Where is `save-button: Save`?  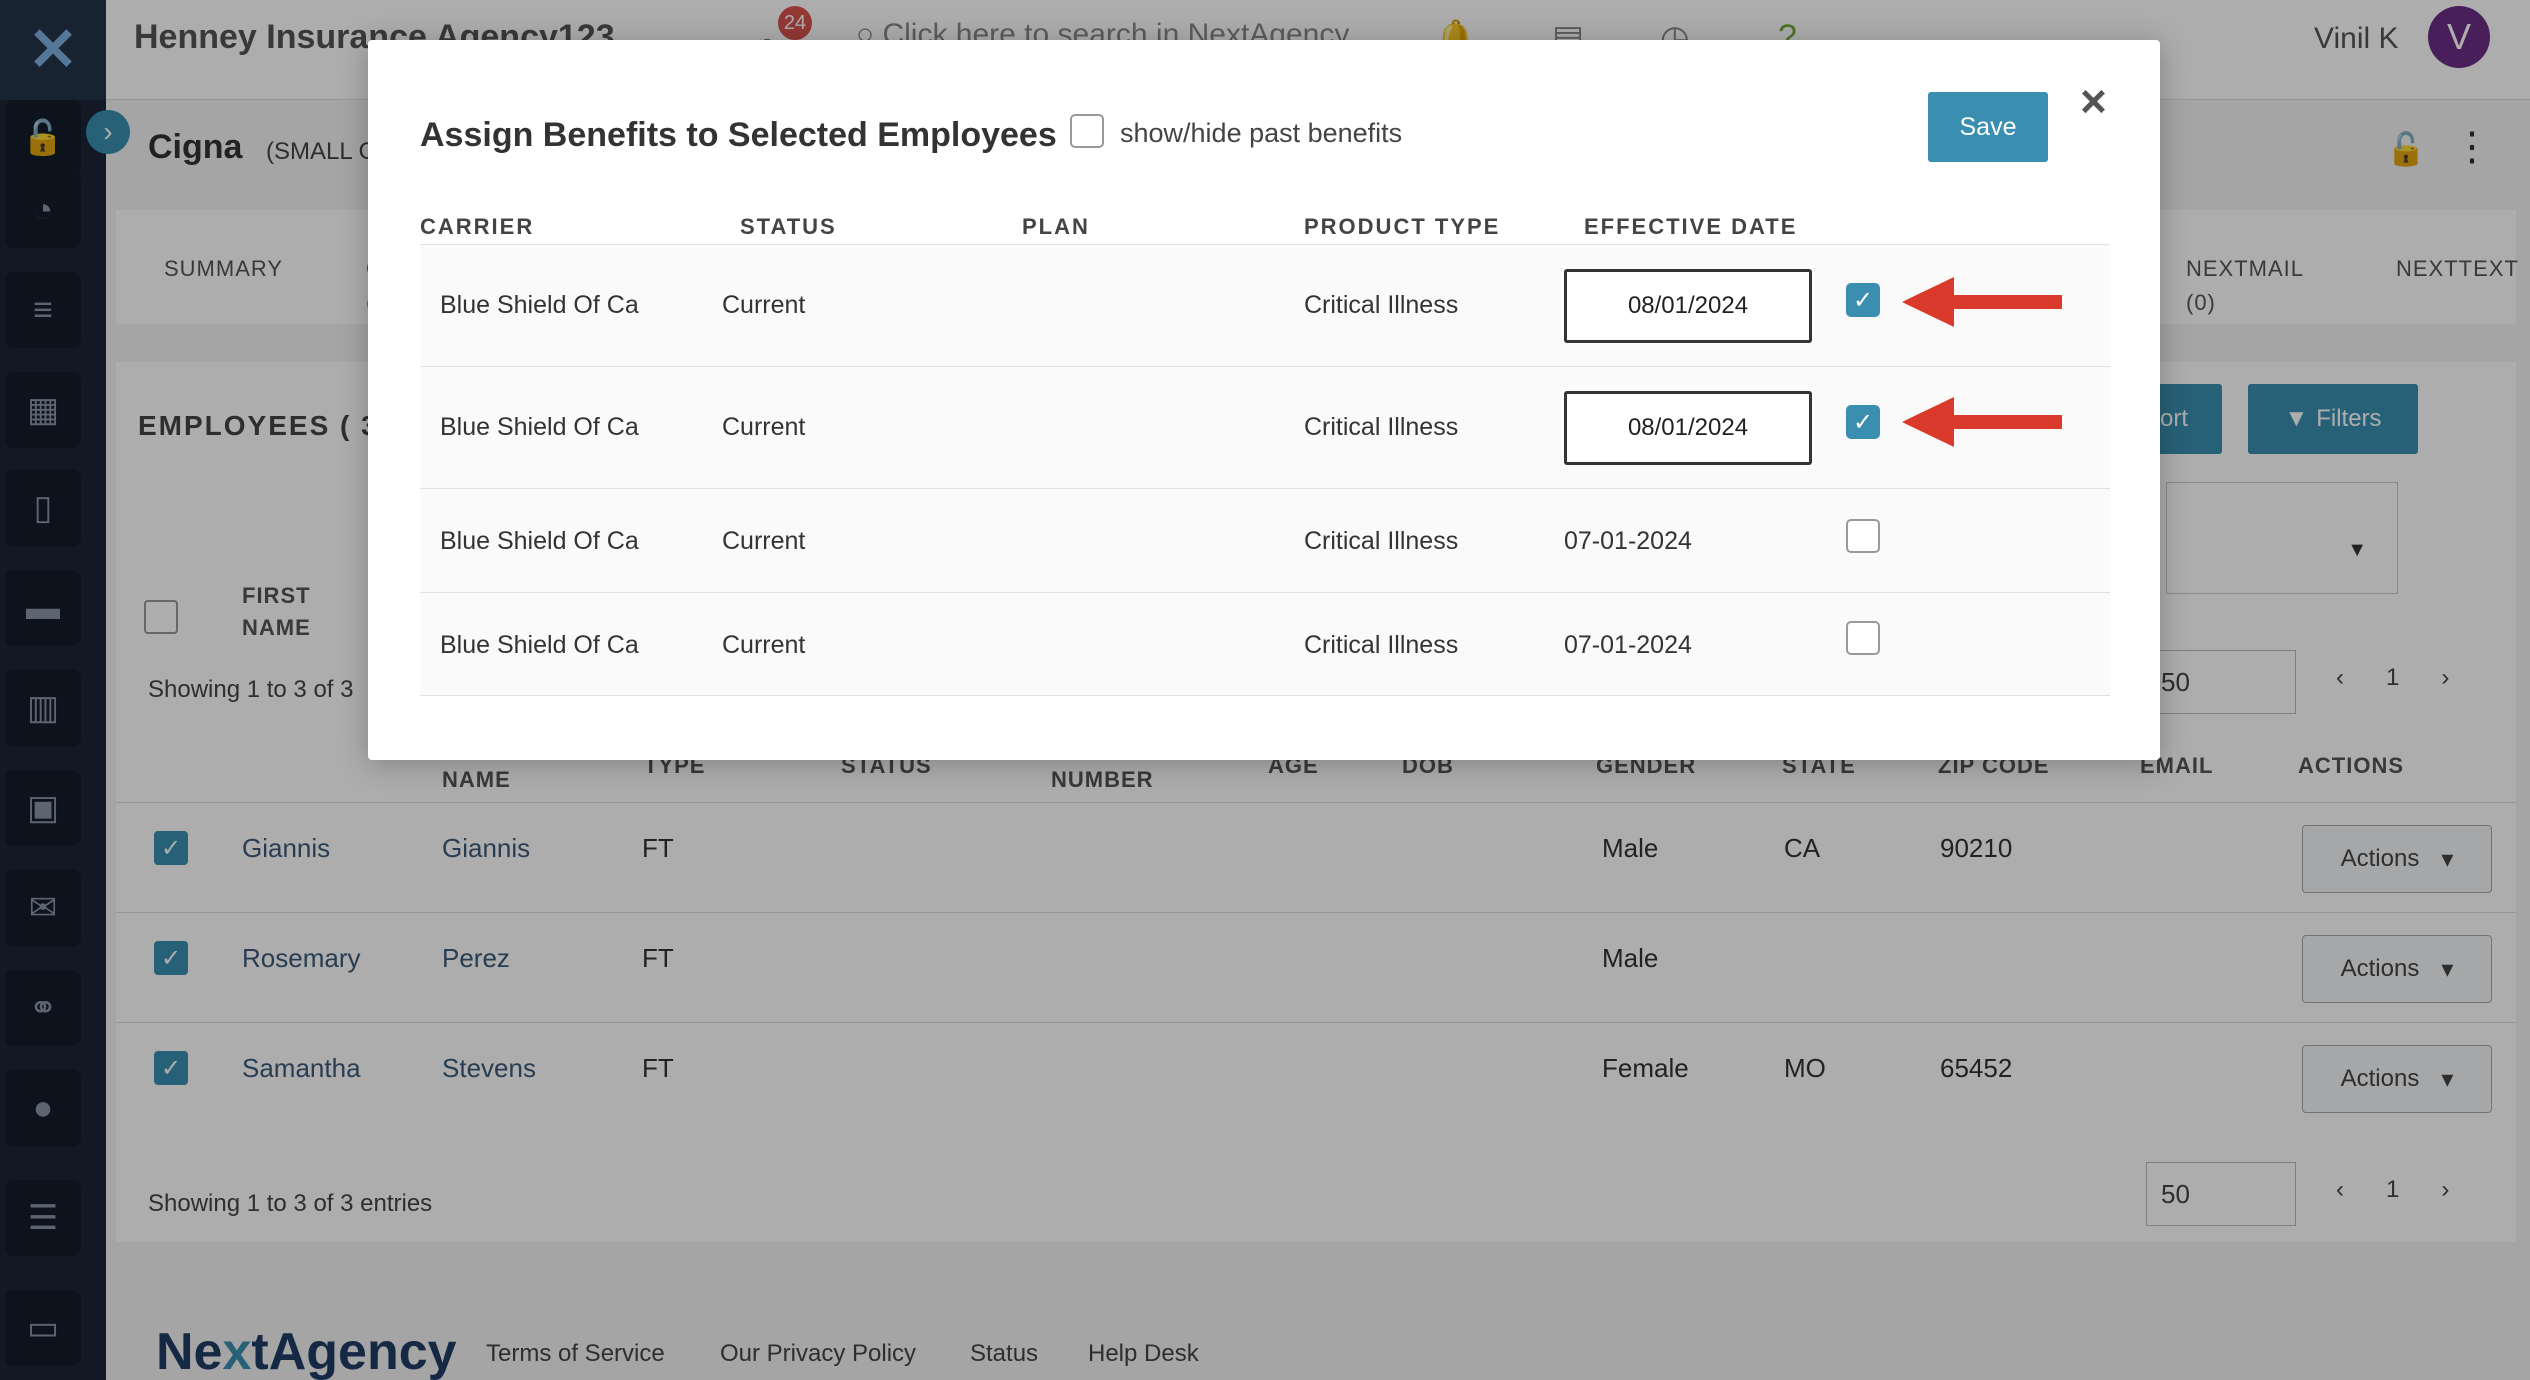
save-button: Save is located at coordinates (1988, 127).